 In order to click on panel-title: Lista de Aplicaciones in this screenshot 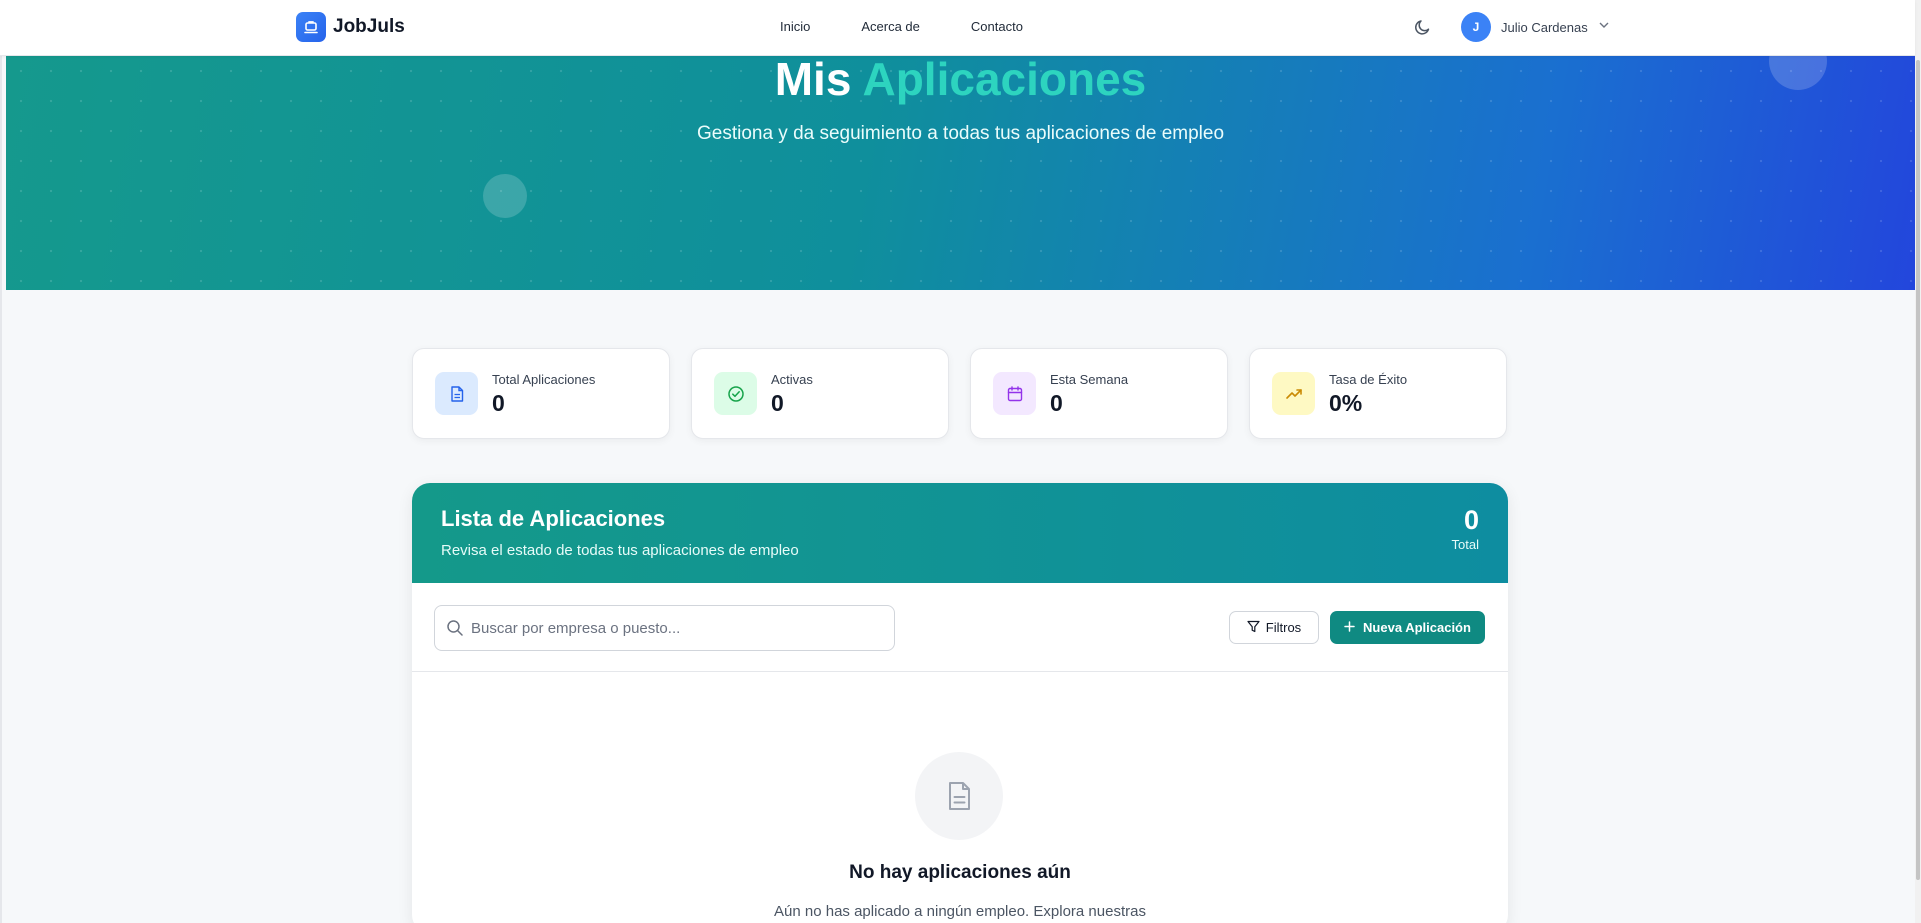, I will do `click(553, 518)`.